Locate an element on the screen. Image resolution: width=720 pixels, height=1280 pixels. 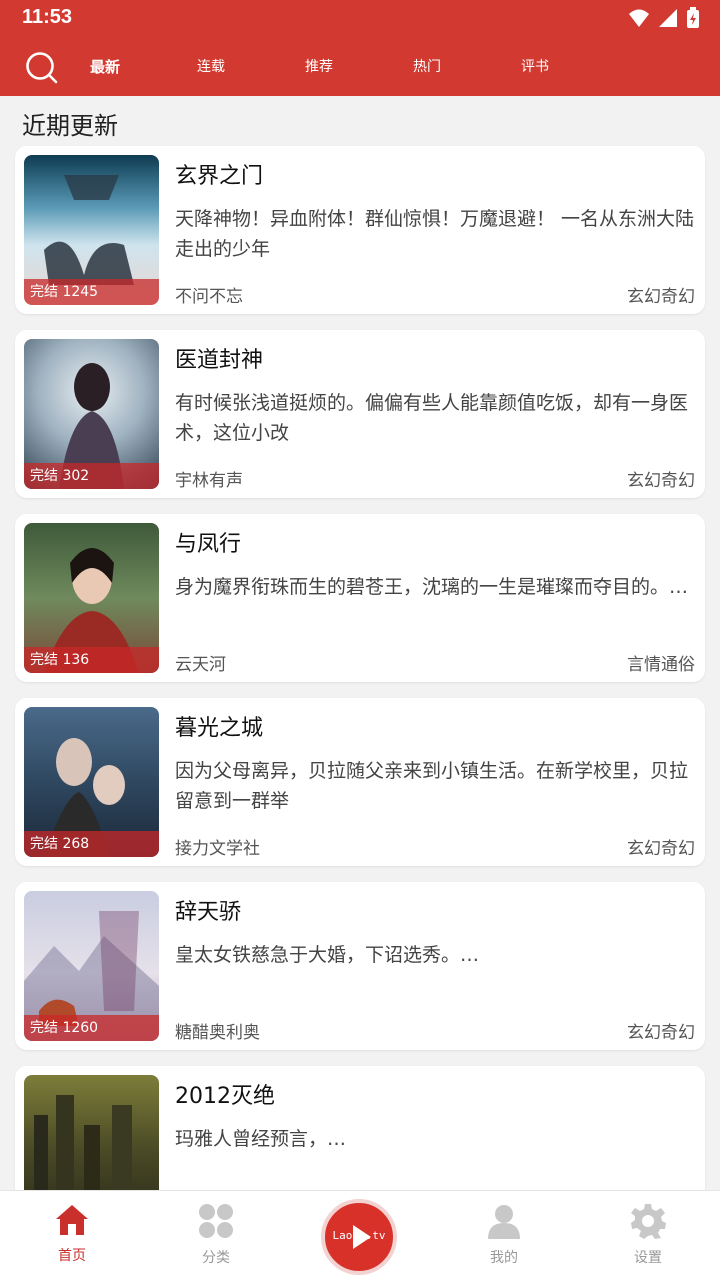
status-badge: 完结 268 is located at coordinates (91, 844).